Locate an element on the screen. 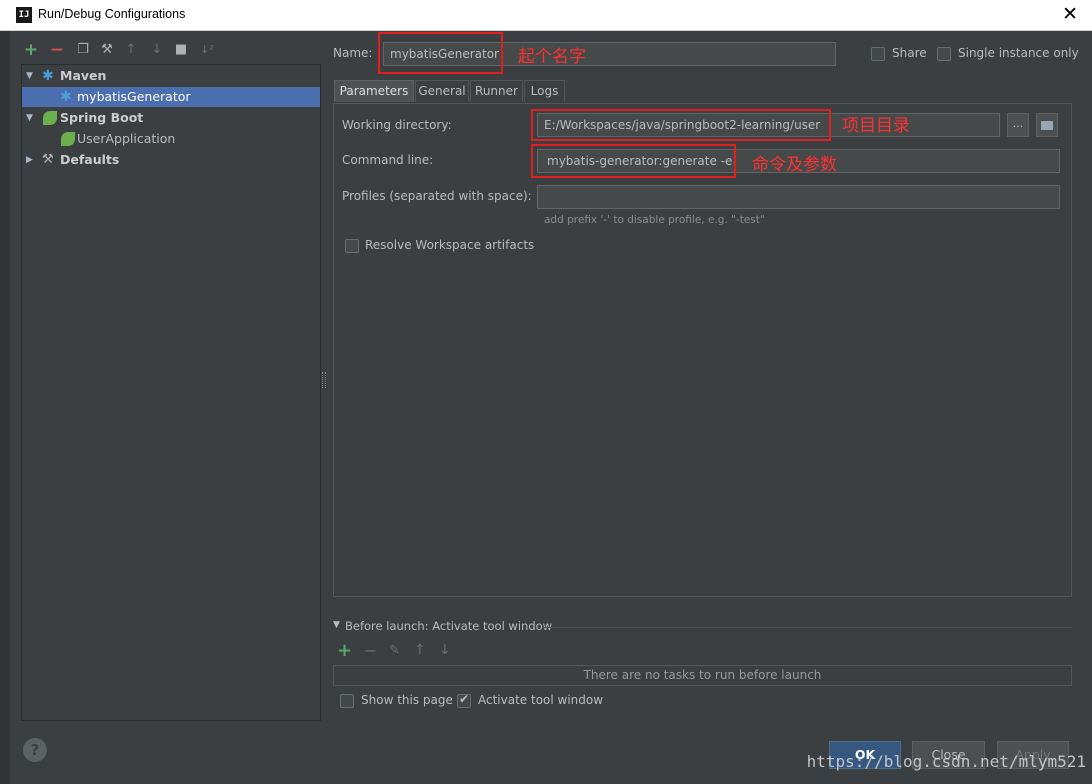 The width and height of the screenshot is (1092, 784). remove-config-icon: − is located at coordinates (57, 50).